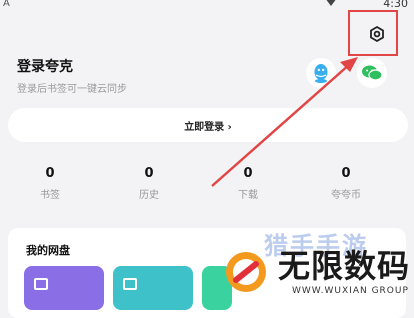 This screenshot has width=414, height=318. I want to click on login-subtitle: 登录后书签可一键云同步, so click(72, 89).